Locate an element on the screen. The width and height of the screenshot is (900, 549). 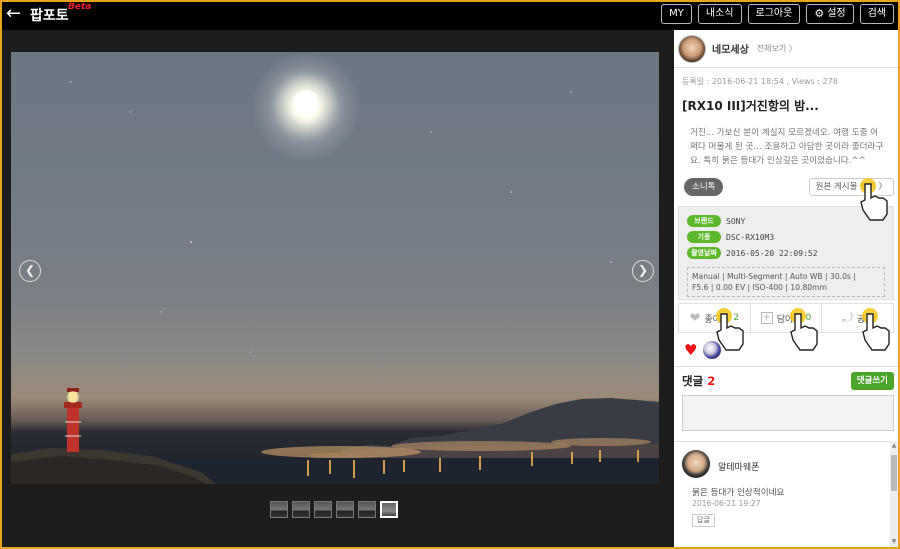
plus-box-icon: + is located at coordinates (766, 318).